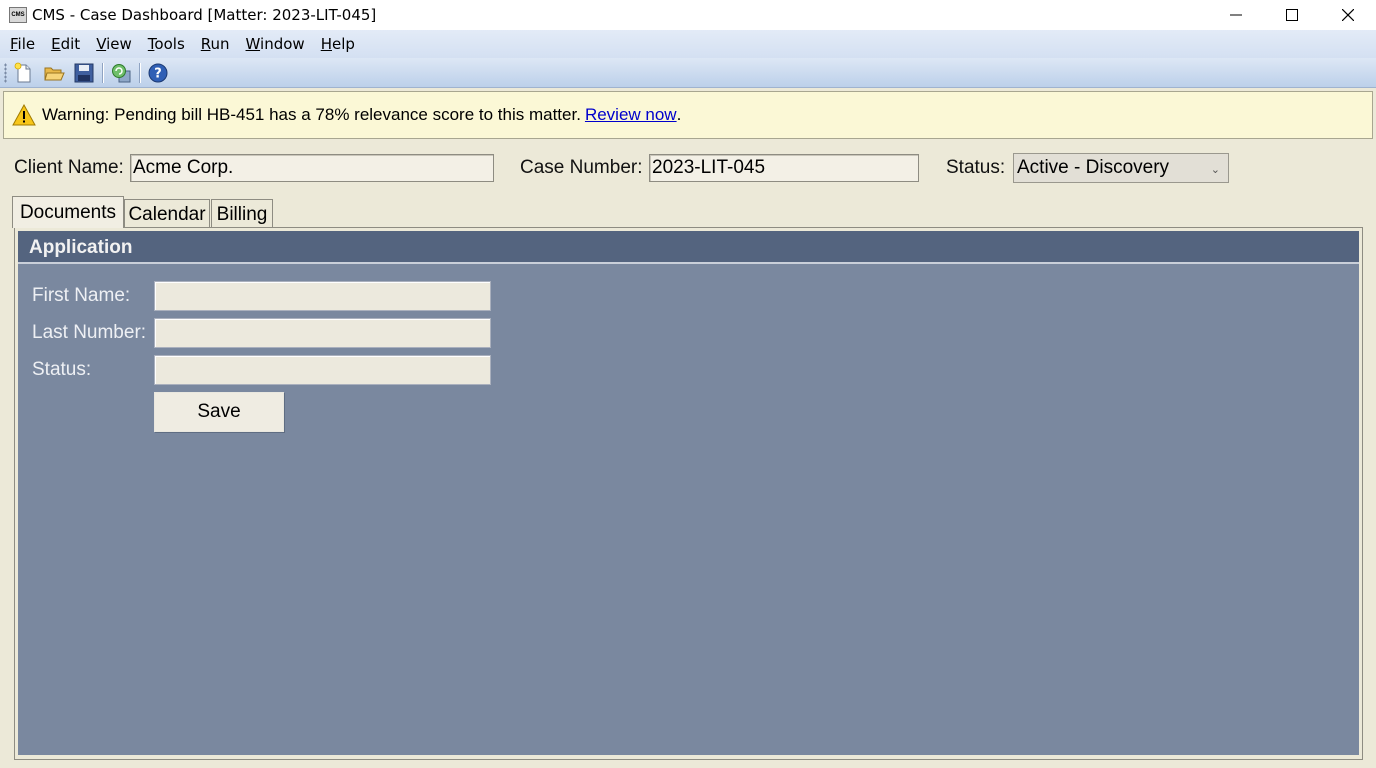 The height and width of the screenshot is (768, 1376). I want to click on first-name-label: First Name:, so click(81, 295).